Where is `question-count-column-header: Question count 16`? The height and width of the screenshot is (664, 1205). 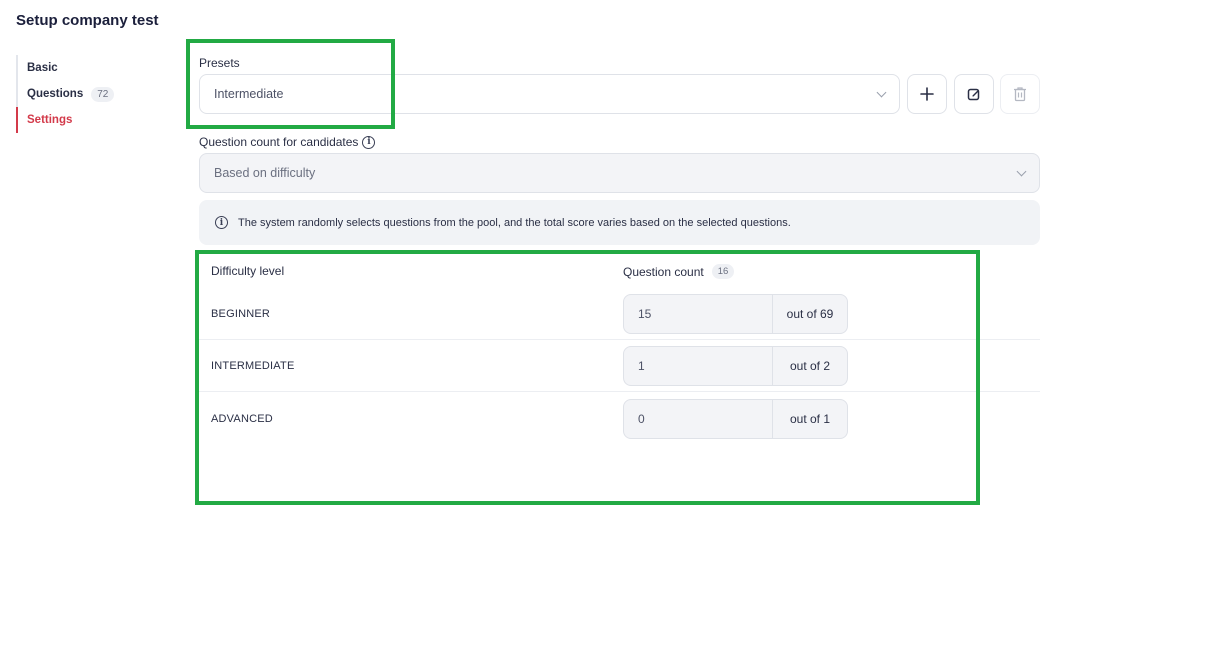
question-count-column-header: Question count 16 is located at coordinates (679, 271).